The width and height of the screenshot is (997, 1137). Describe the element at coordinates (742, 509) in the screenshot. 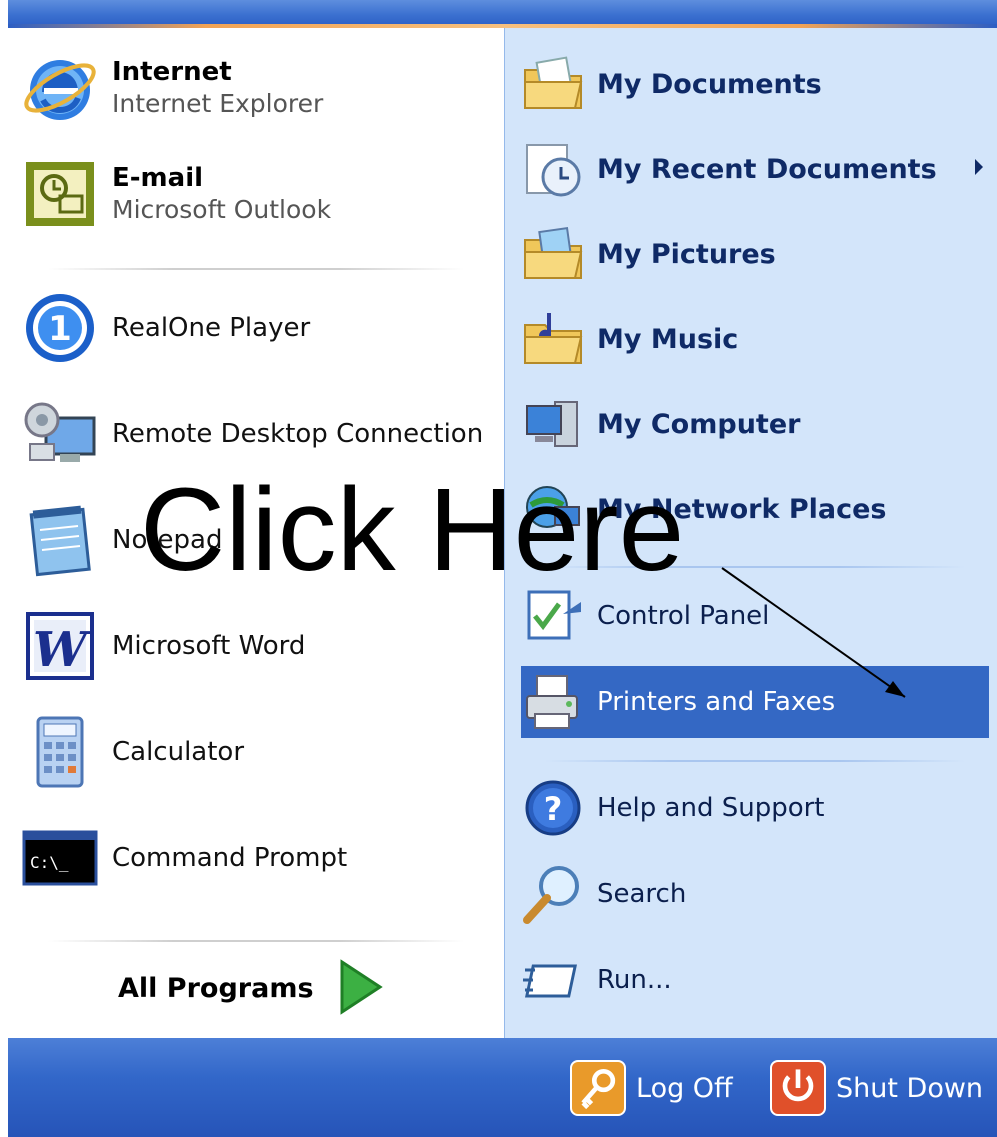

I see `place-my-network-places-label: My Network Places` at that location.